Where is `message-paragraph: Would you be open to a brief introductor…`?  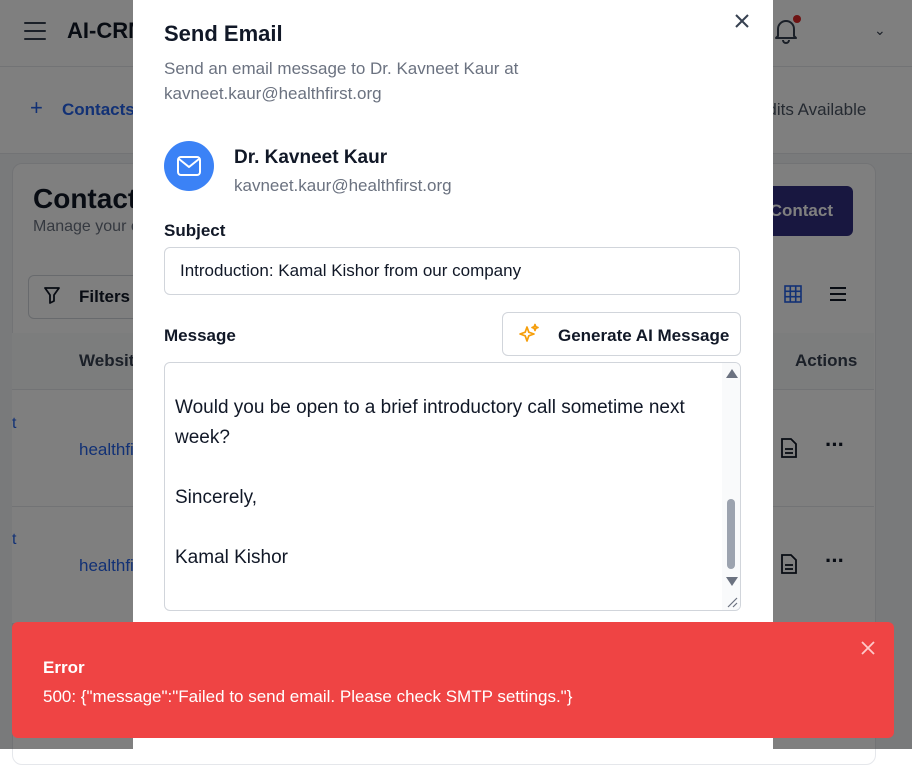
message-paragraph: Would you be open to a brief introductor… is located at coordinates (430, 422).